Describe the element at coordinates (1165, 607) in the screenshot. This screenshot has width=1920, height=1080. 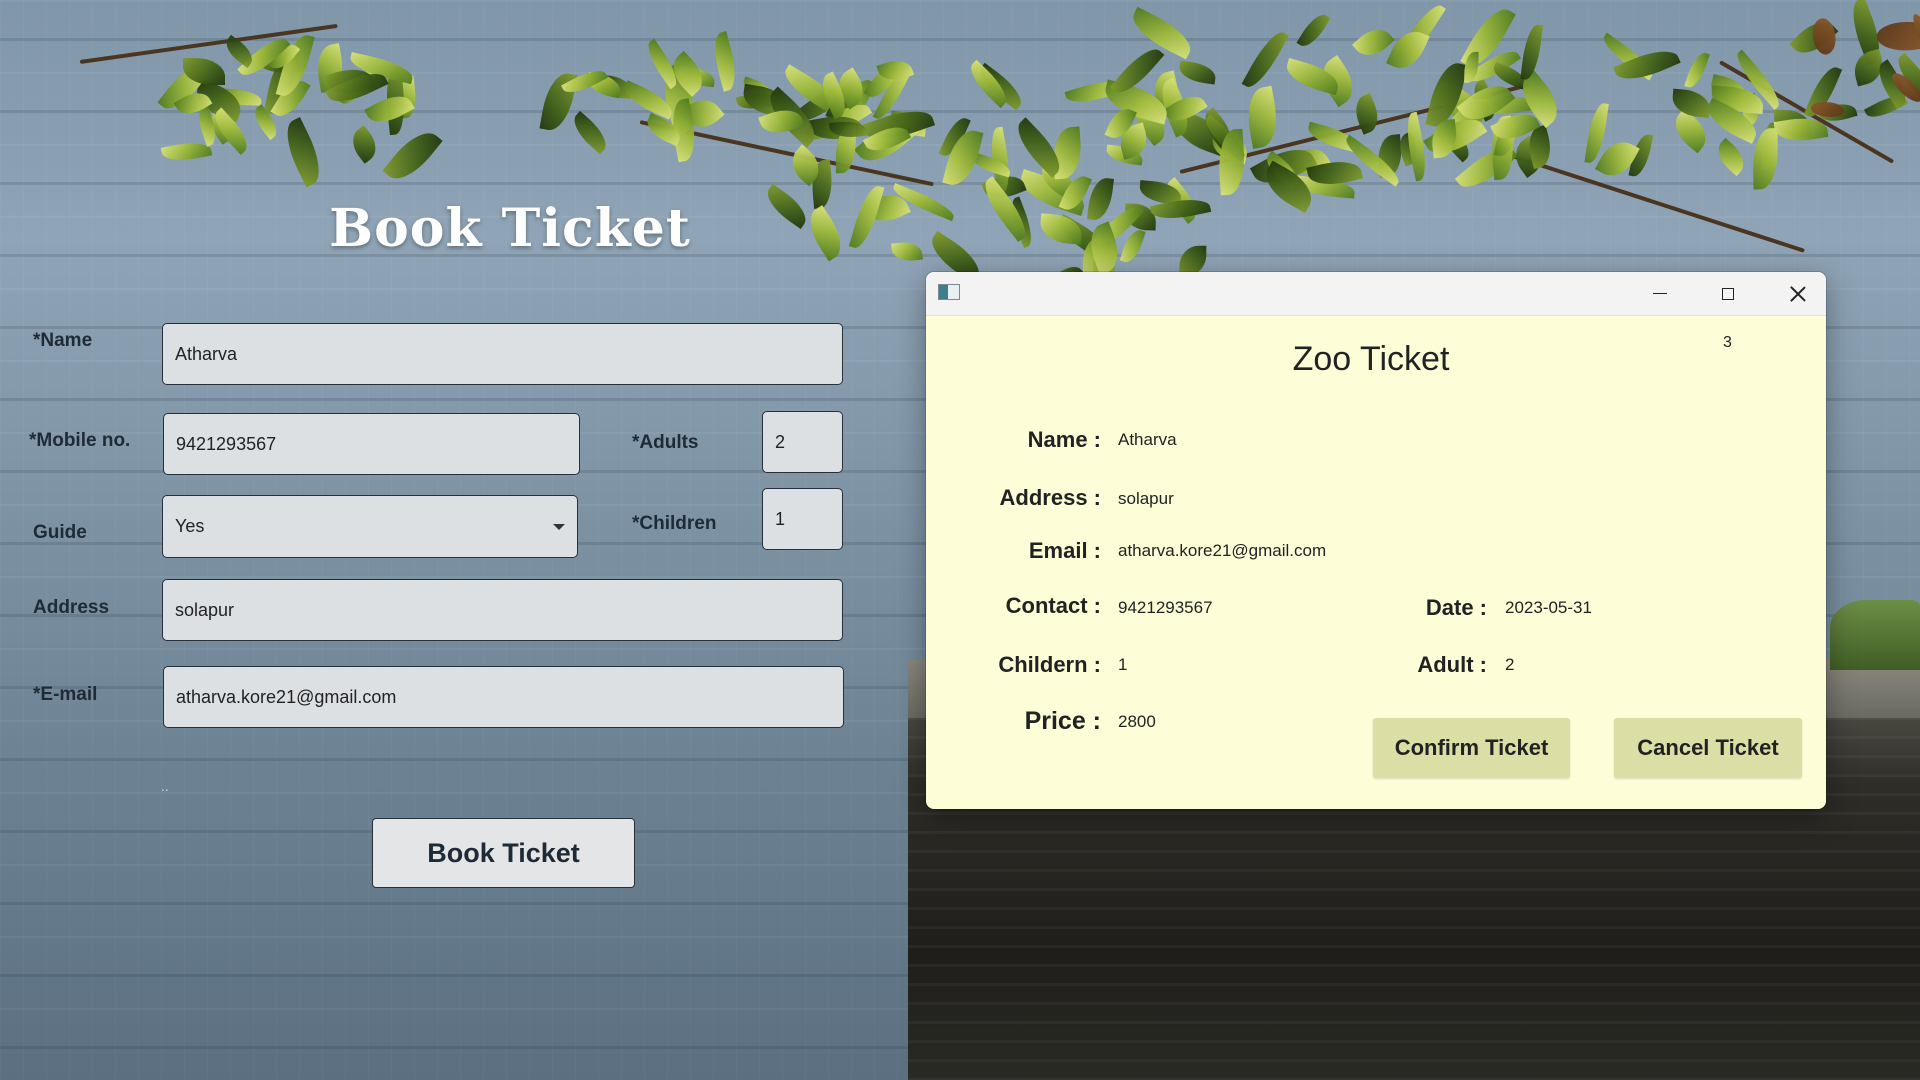
I see `ticket-contact-value: 9421293567` at that location.